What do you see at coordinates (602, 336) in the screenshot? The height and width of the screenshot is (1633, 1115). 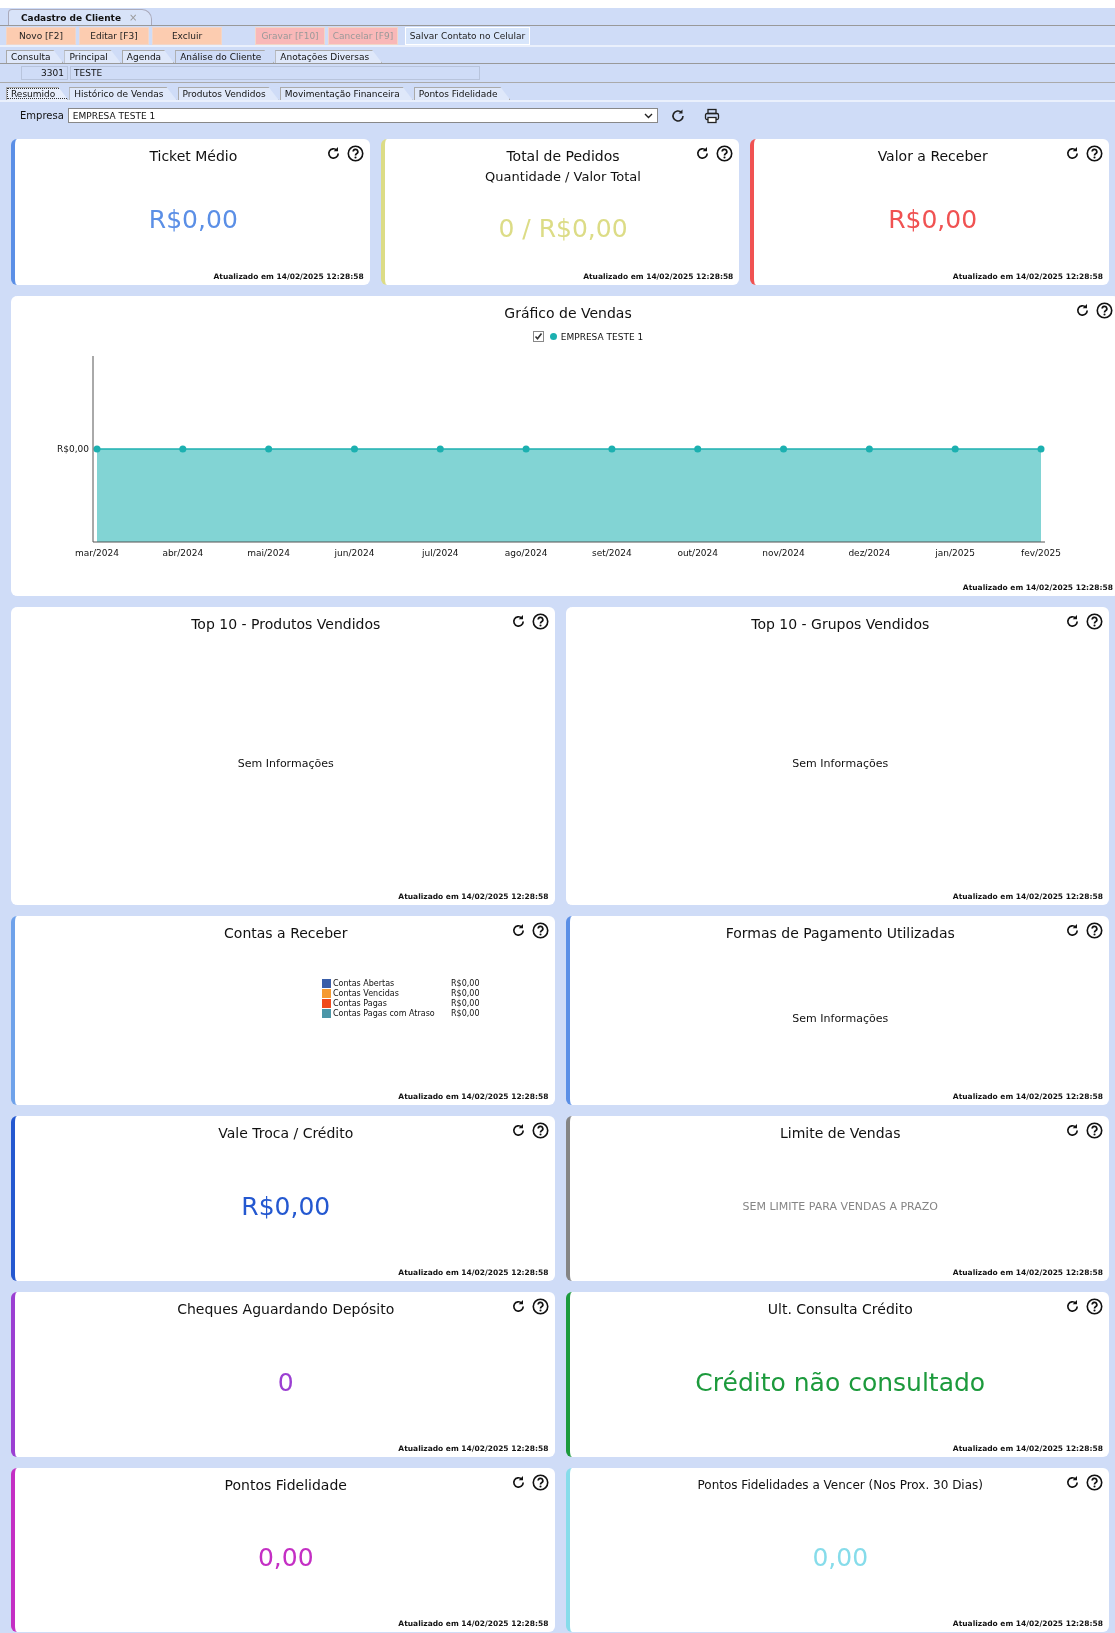 I see `legend-label: EMPRESA TESTE 1` at bounding box center [602, 336].